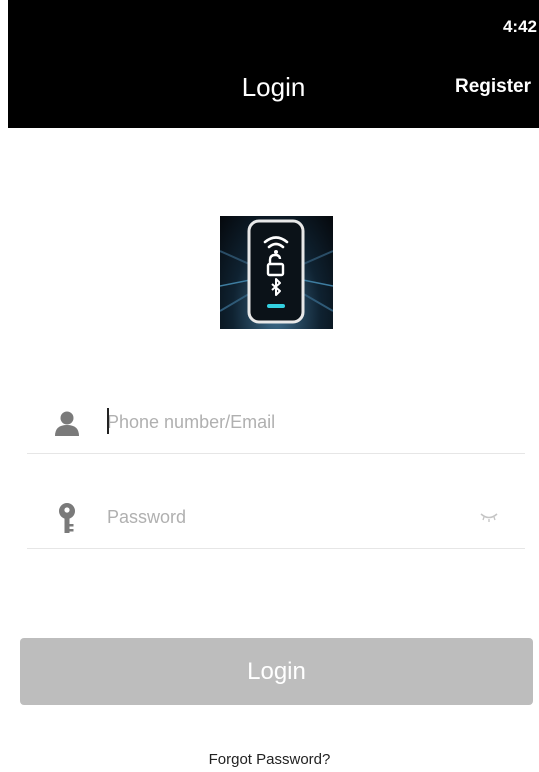  I want to click on key-icon, so click(67, 518).